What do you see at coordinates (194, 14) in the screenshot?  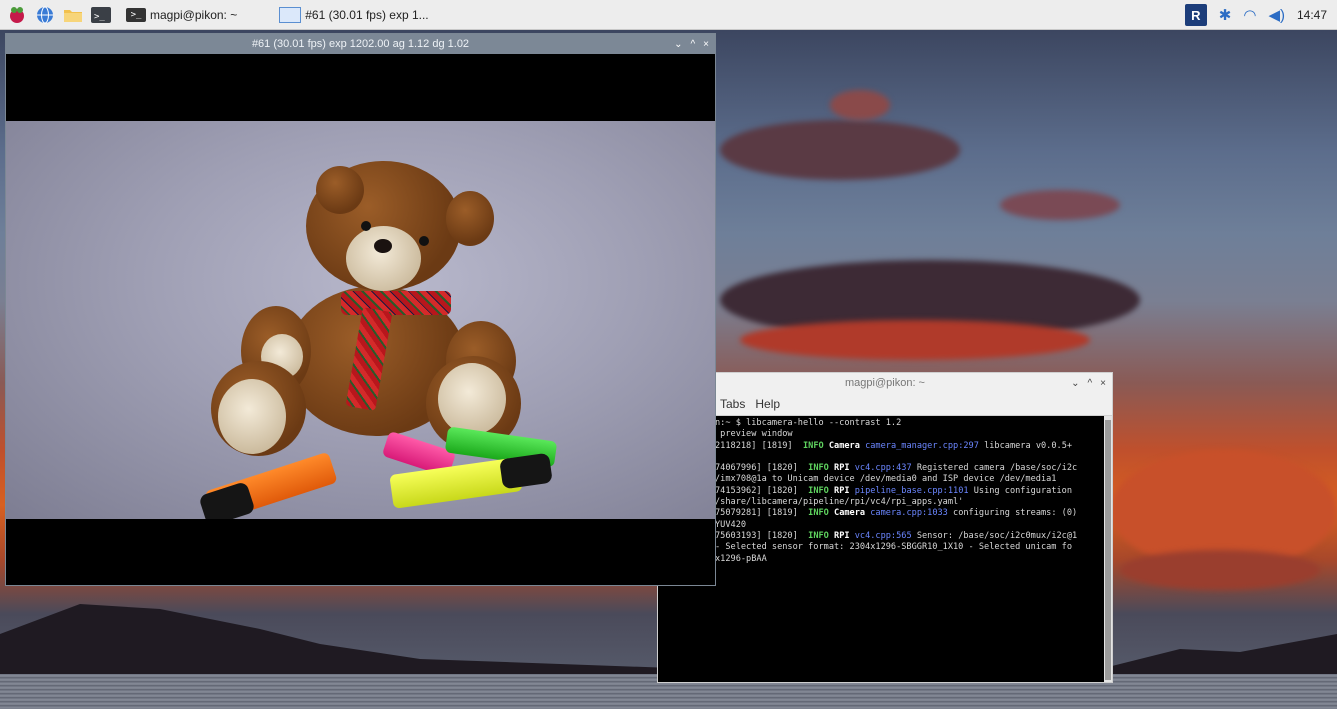 I see `task-terminal-label: magpi@pikon: ~` at bounding box center [194, 14].